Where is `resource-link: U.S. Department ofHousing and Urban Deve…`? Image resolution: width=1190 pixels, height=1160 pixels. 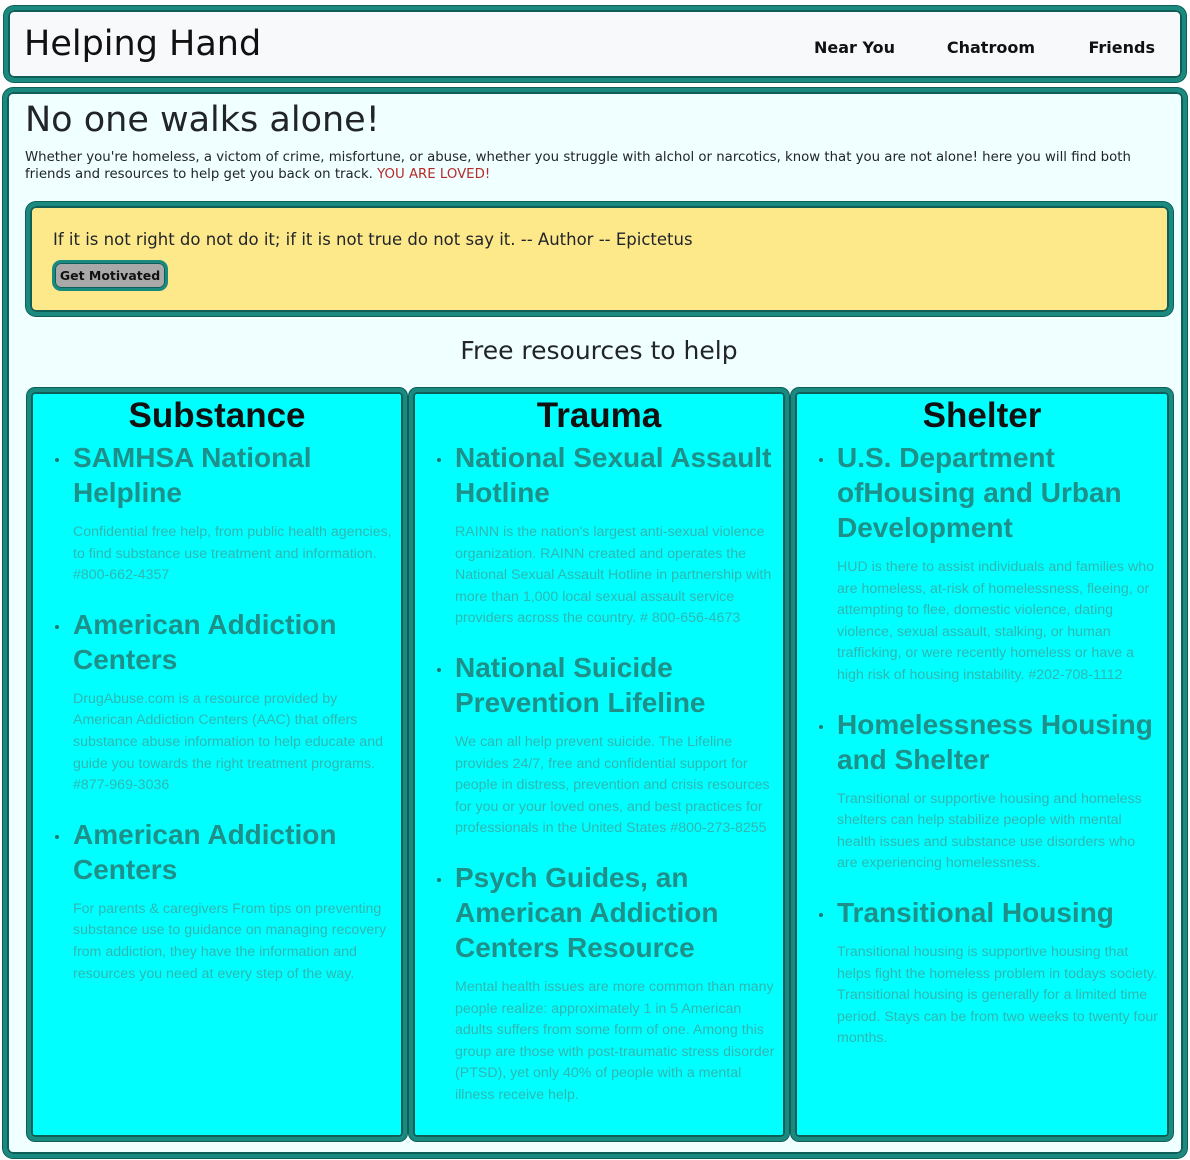 resource-link: U.S. Department ofHousing and Urban Deve… is located at coordinates (998, 492).